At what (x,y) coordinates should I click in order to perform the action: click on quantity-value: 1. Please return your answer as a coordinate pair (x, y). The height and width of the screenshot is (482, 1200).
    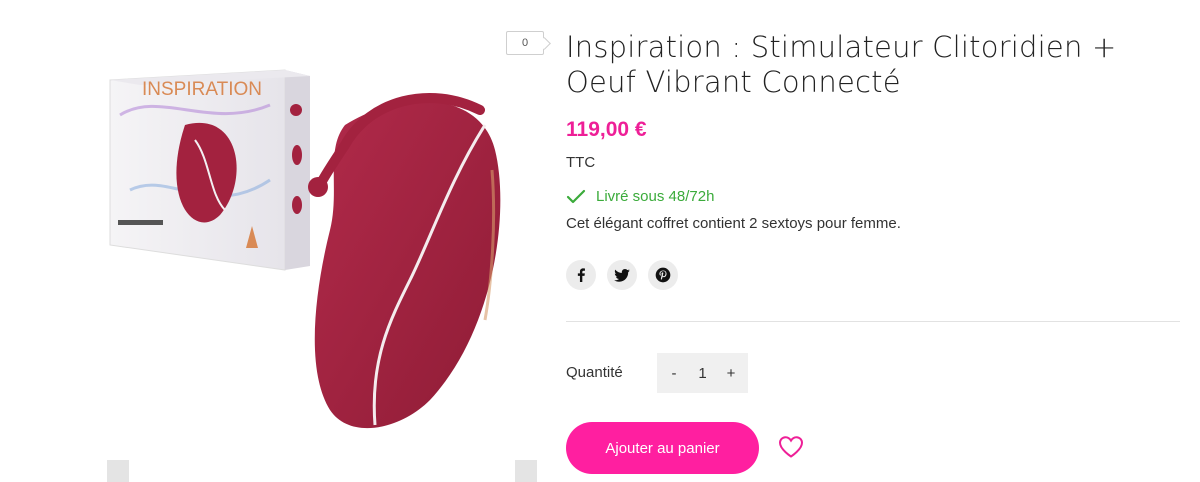
    Looking at the image, I should click on (702, 373).